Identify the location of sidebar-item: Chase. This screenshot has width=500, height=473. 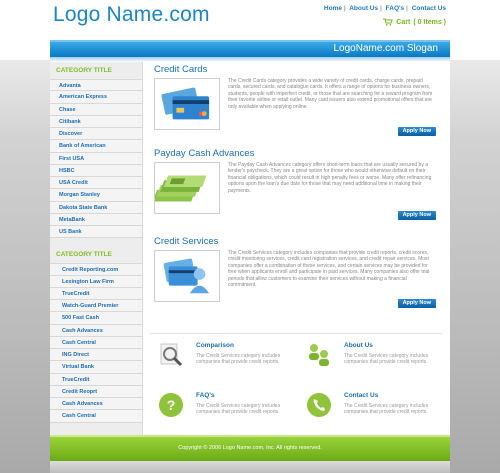
(96, 109).